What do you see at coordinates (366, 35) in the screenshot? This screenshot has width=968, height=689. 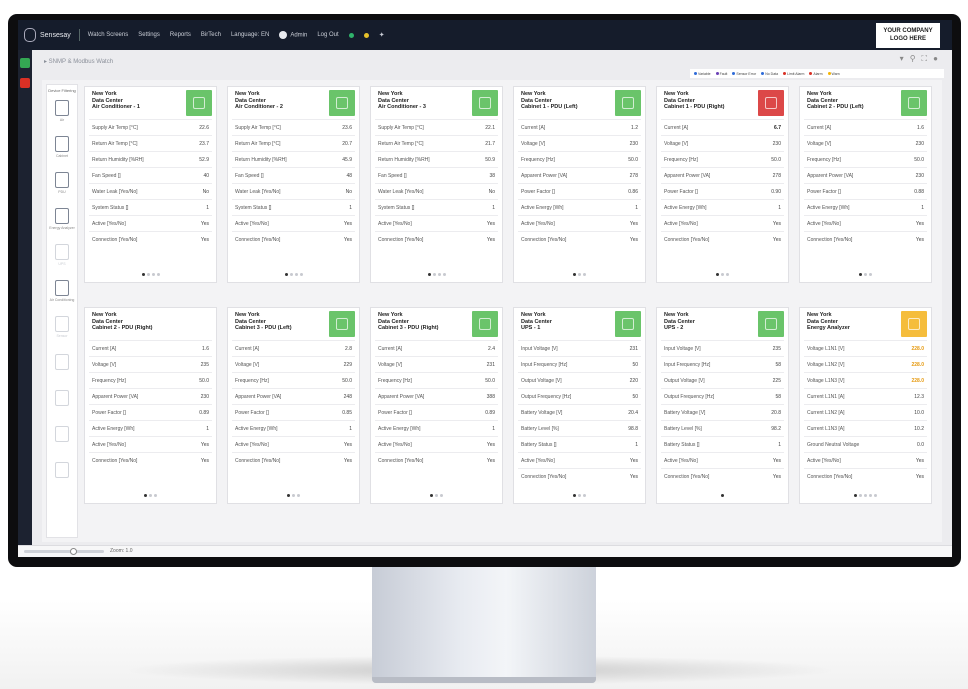 I see `status-warning-icon` at bounding box center [366, 35].